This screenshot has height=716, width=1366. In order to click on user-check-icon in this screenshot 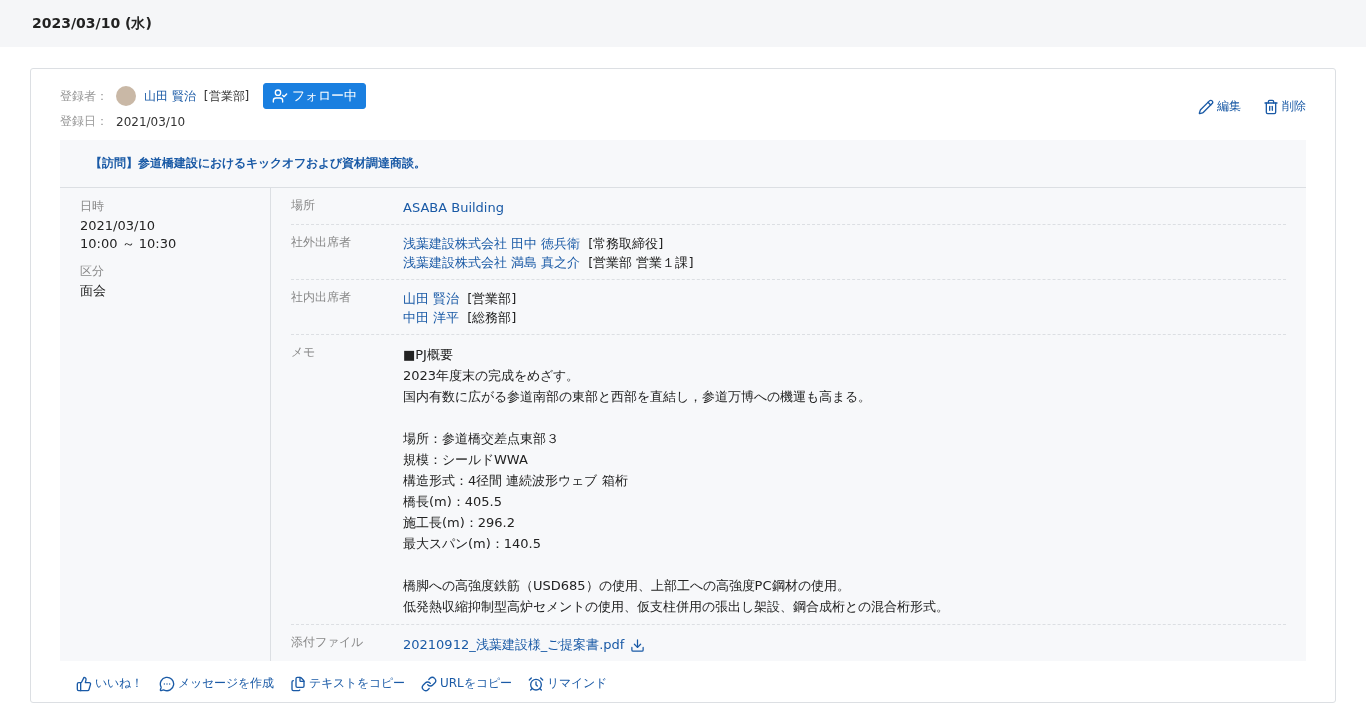, I will do `click(280, 96)`.